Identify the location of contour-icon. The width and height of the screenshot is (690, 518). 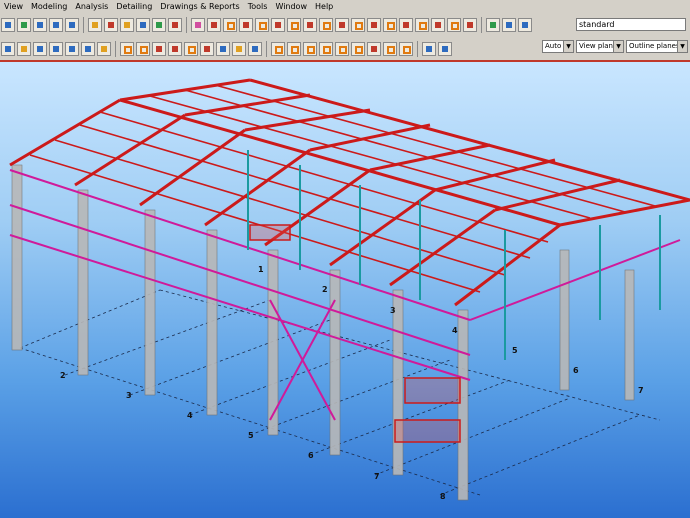
(390, 24).